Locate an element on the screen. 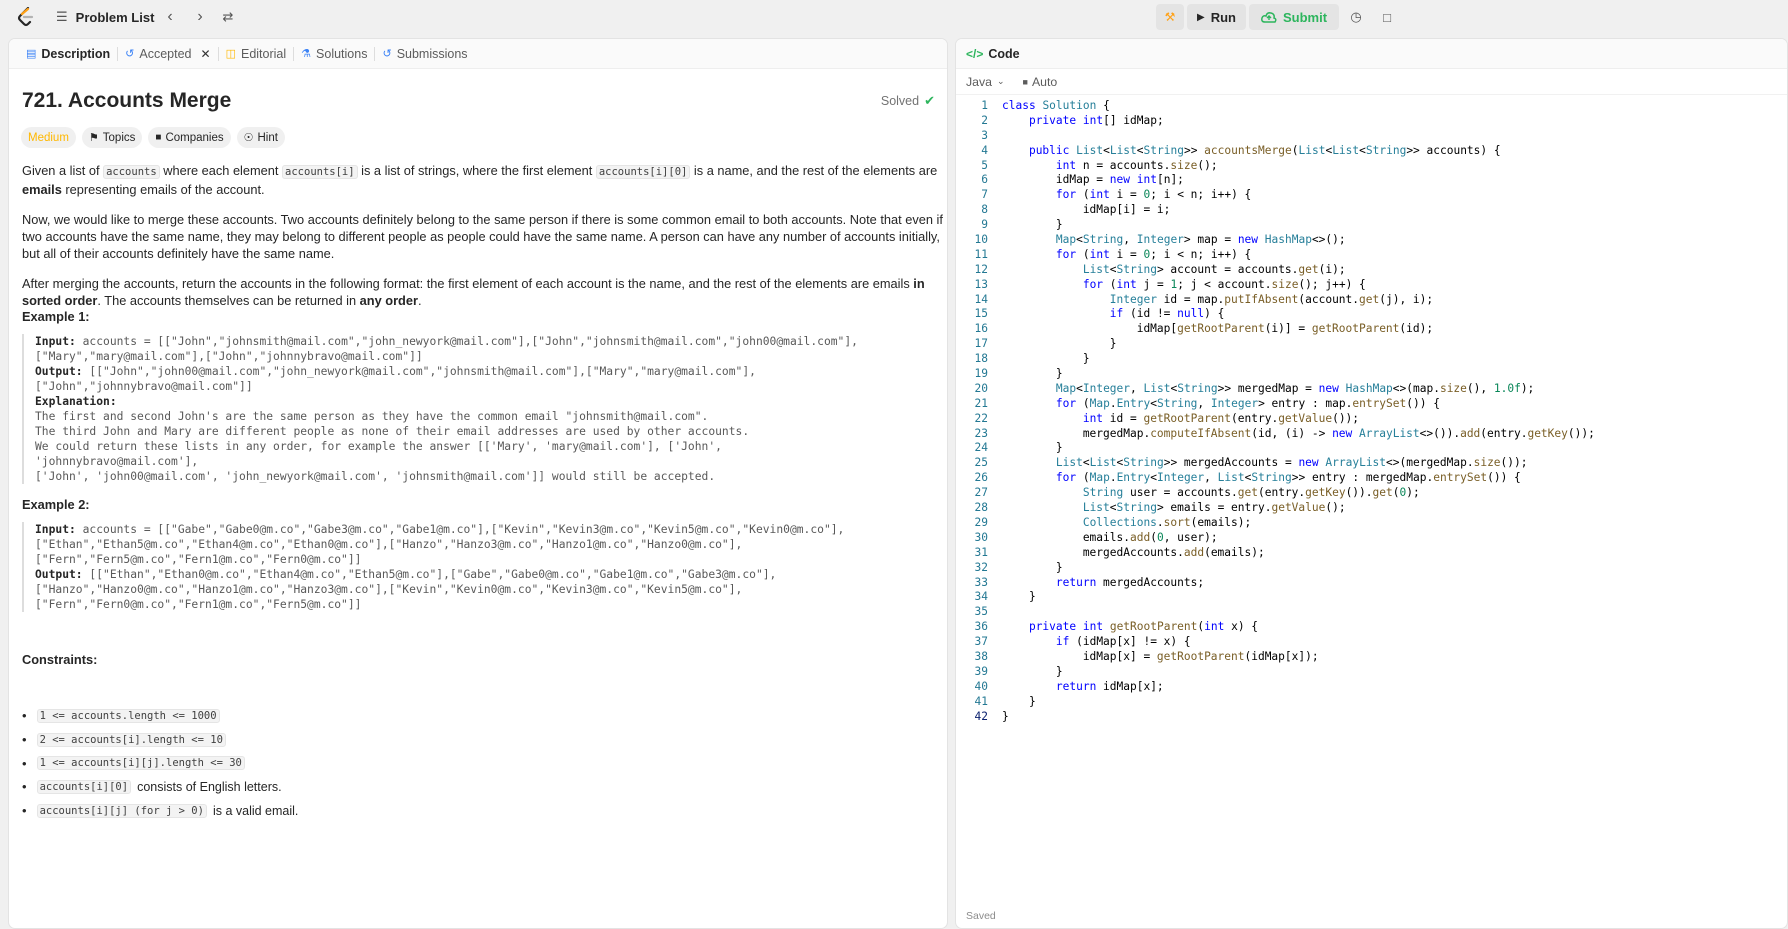 The image size is (1788, 929). tab-accepted: ↺ Accepted ✕ is located at coordinates (167, 54).